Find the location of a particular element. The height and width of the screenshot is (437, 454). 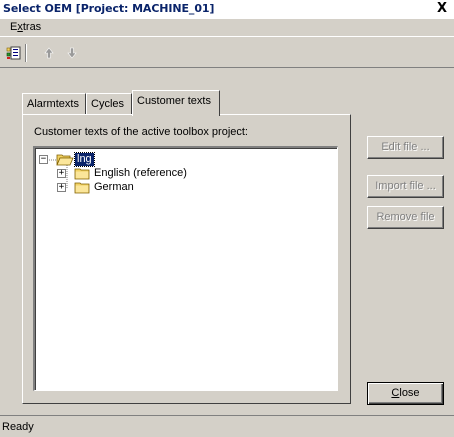

menu-bar: Extras is located at coordinates (227, 27).